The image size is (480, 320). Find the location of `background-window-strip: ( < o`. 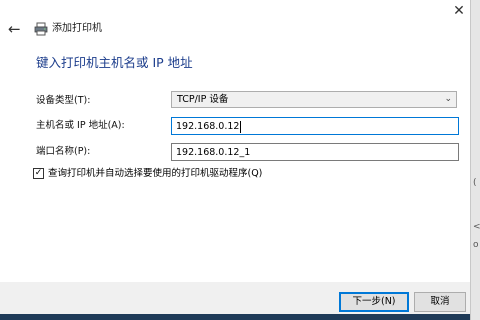

background-window-strip: ( < o is located at coordinates (475, 160).